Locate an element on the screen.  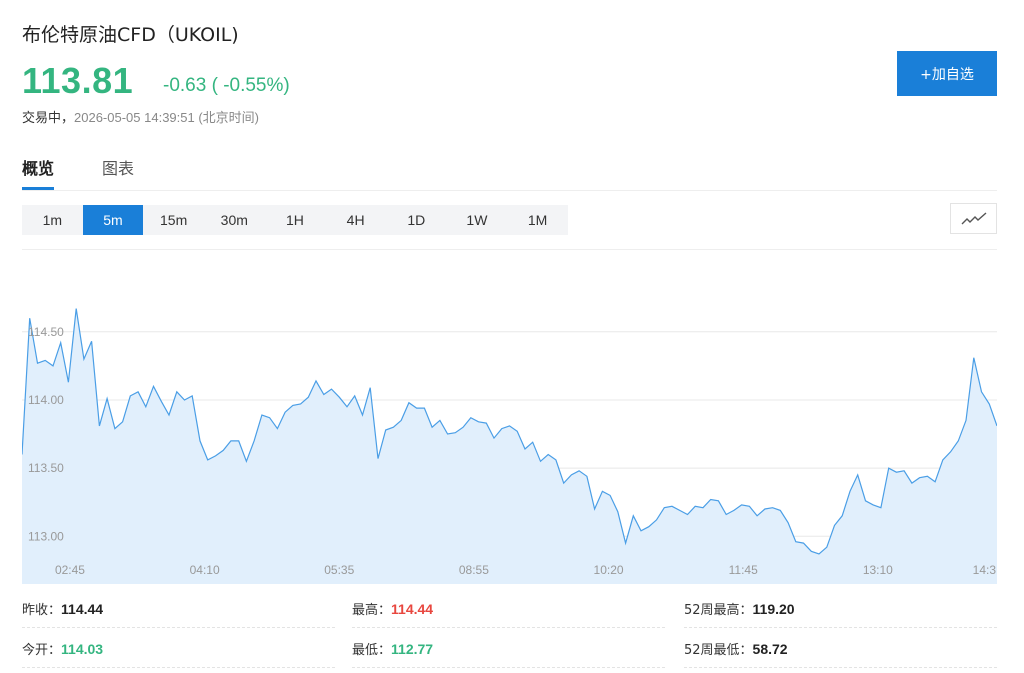
period-selector: 1m 5m 15m 30m 1H 4H 1D 1W 1M is located at coordinates (295, 220).